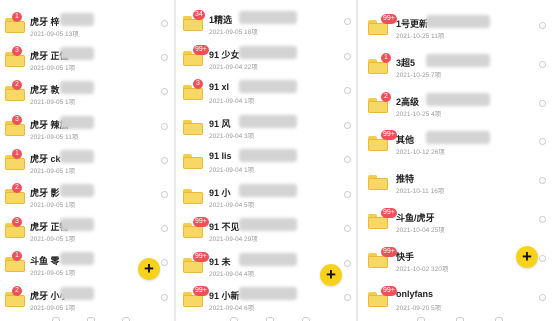 This screenshot has height=321, width=554. What do you see at coordinates (420, 230) in the screenshot?
I see `folder-date-count: 2021-10-04 25项` at bounding box center [420, 230].